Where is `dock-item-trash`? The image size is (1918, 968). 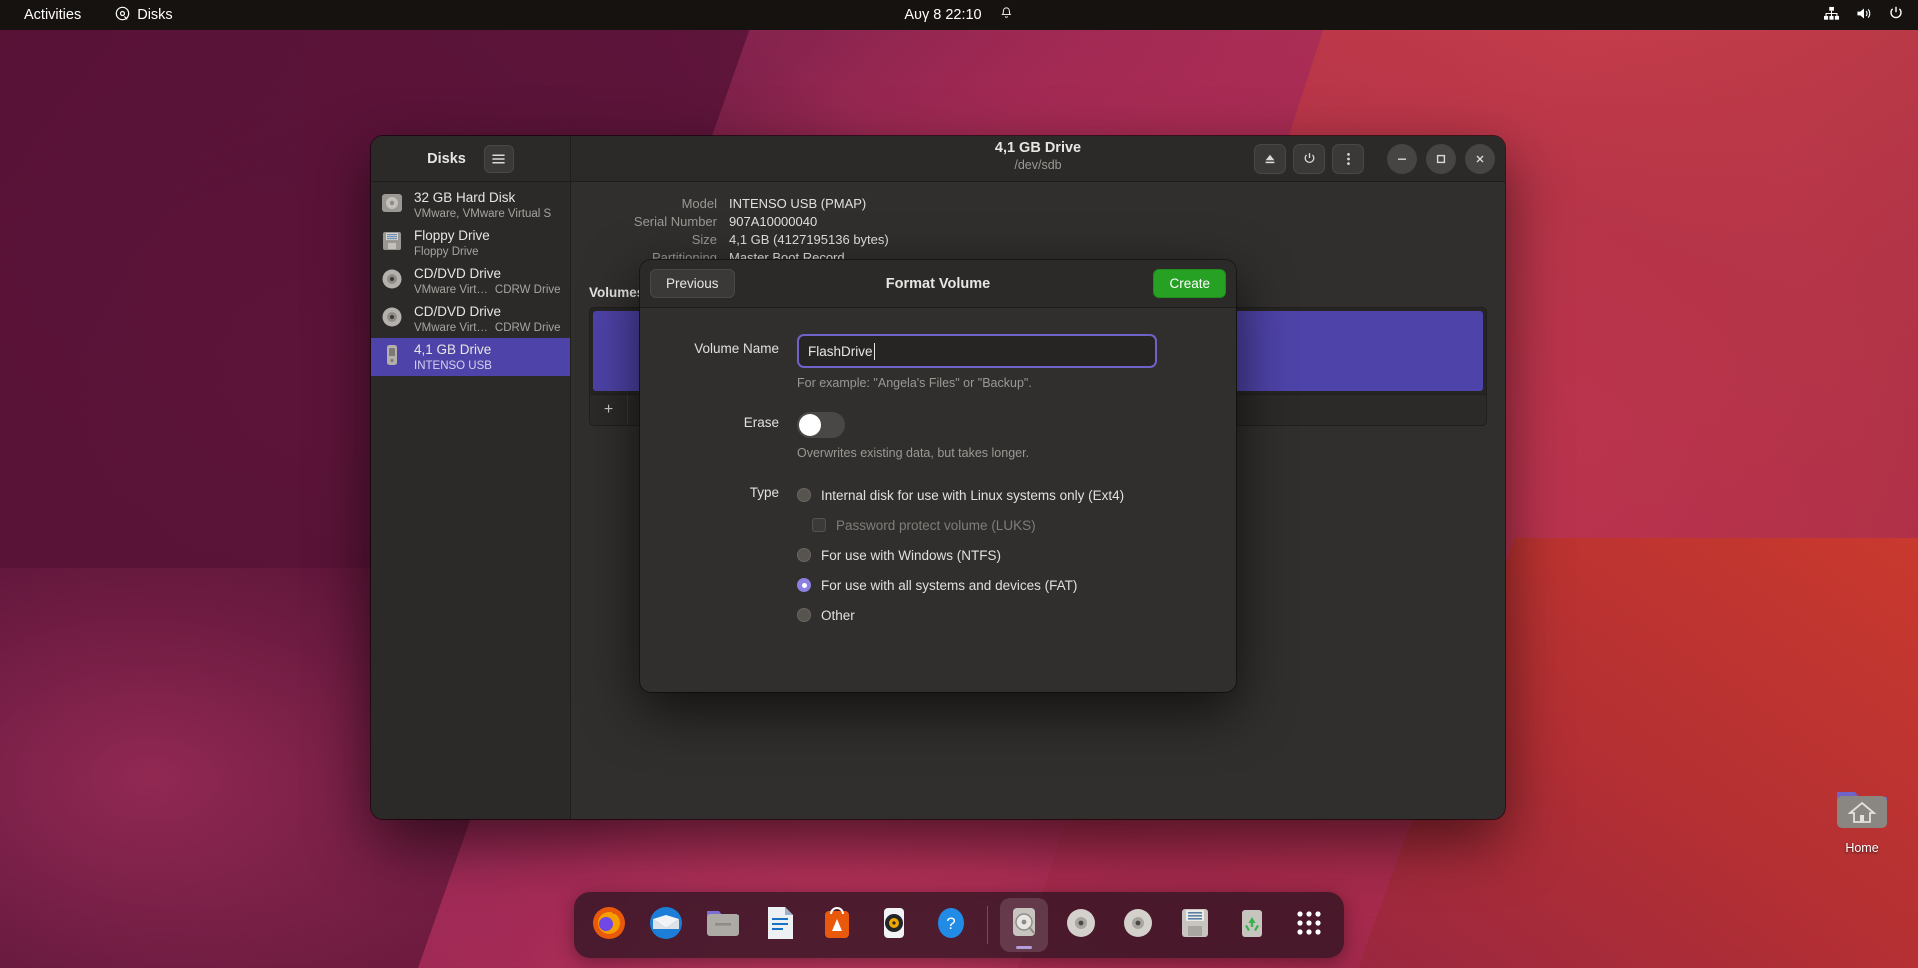 dock-item-trash is located at coordinates (1252, 925).